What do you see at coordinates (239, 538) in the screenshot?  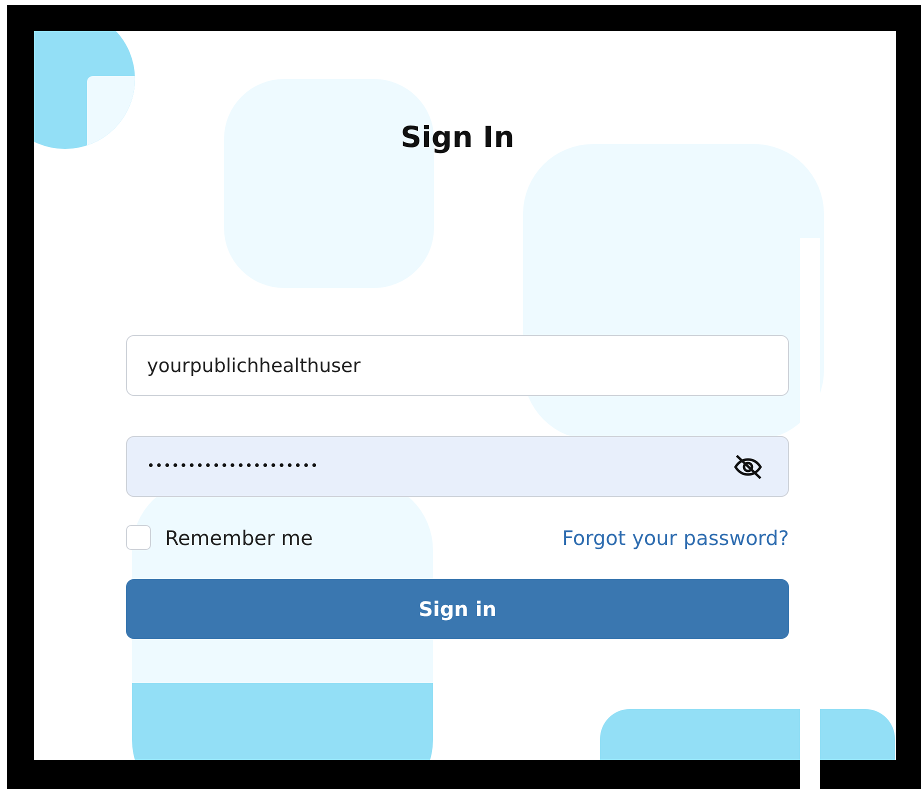 I see `remember-label: Remember me` at bounding box center [239, 538].